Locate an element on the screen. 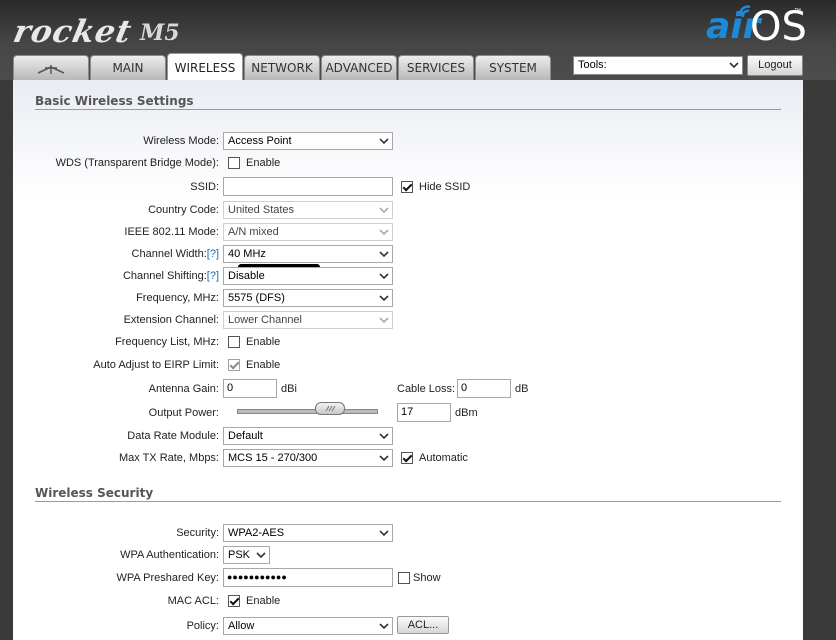 This screenshot has width=836, height=640. auto-eirp-checkbox is located at coordinates (234, 365).